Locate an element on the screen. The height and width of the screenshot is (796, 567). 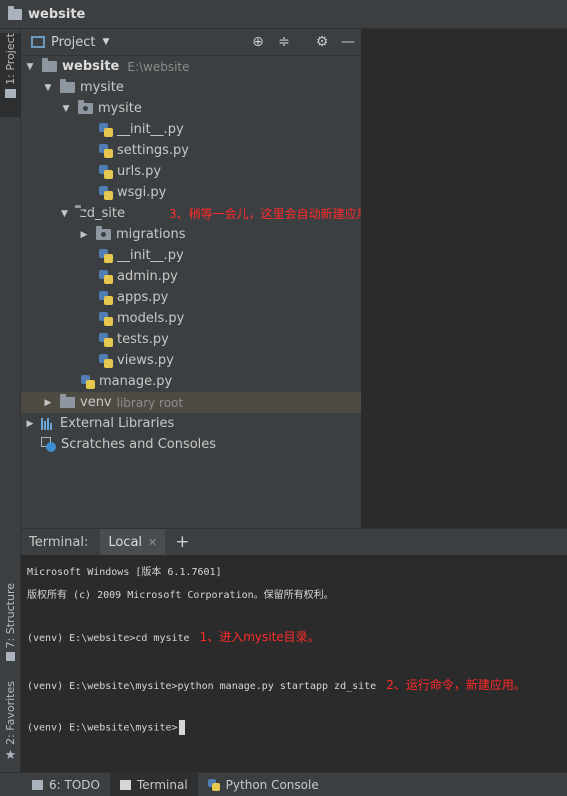
tree-label-zd-site: zd_site is located at coordinates (102, 213).